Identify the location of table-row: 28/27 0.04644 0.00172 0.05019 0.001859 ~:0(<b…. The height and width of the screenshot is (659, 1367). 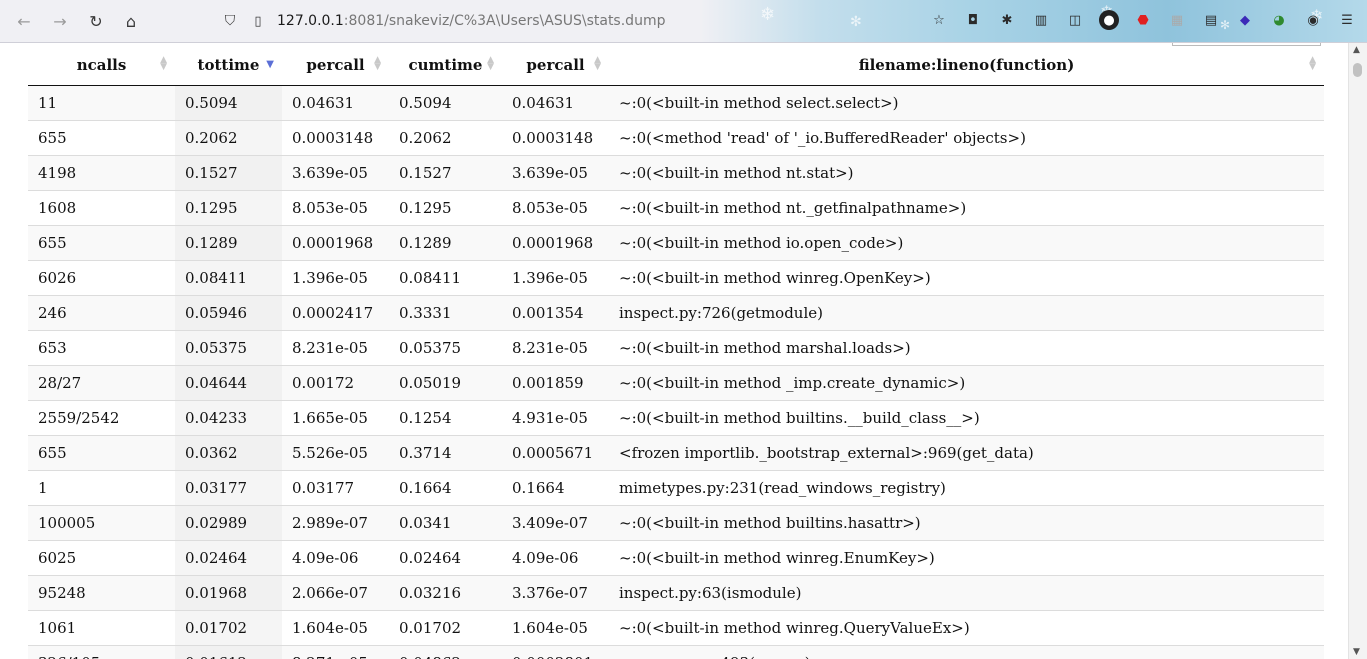
(676, 383).